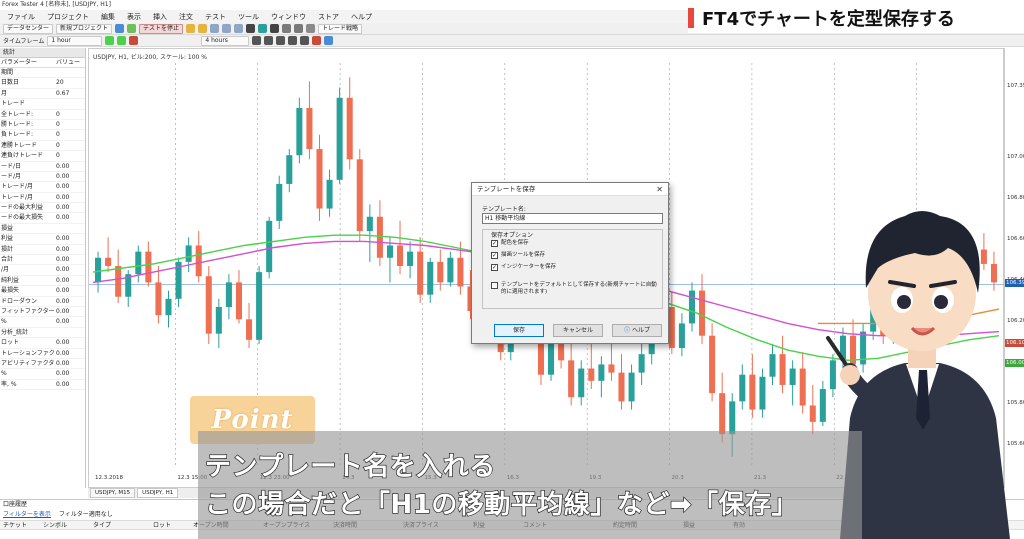 The height and width of the screenshot is (539, 1024). Describe the element at coordinates (572, 218) in the screenshot. I see `template-name-input: H1 移動平均線` at that location.